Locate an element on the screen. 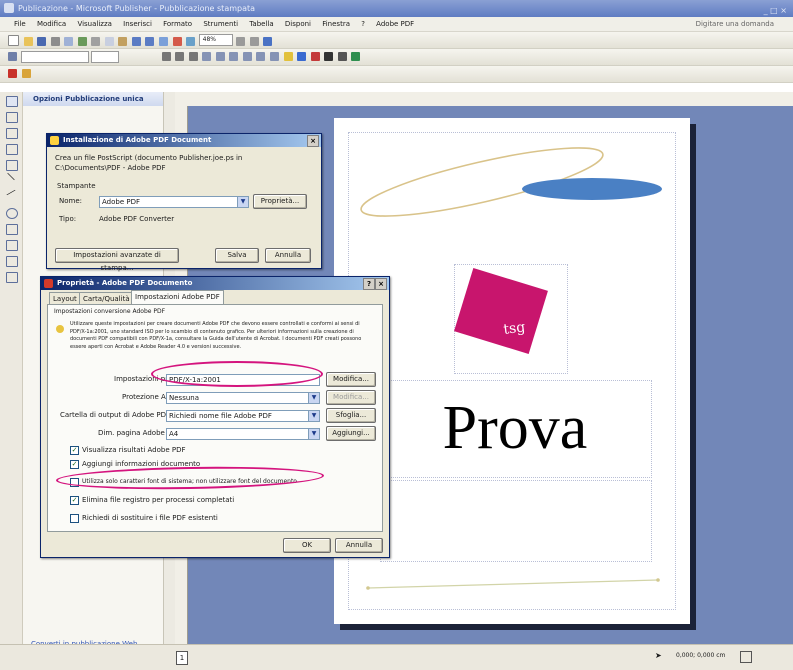  printer-group-label: Stampante is located at coordinates (76, 186).